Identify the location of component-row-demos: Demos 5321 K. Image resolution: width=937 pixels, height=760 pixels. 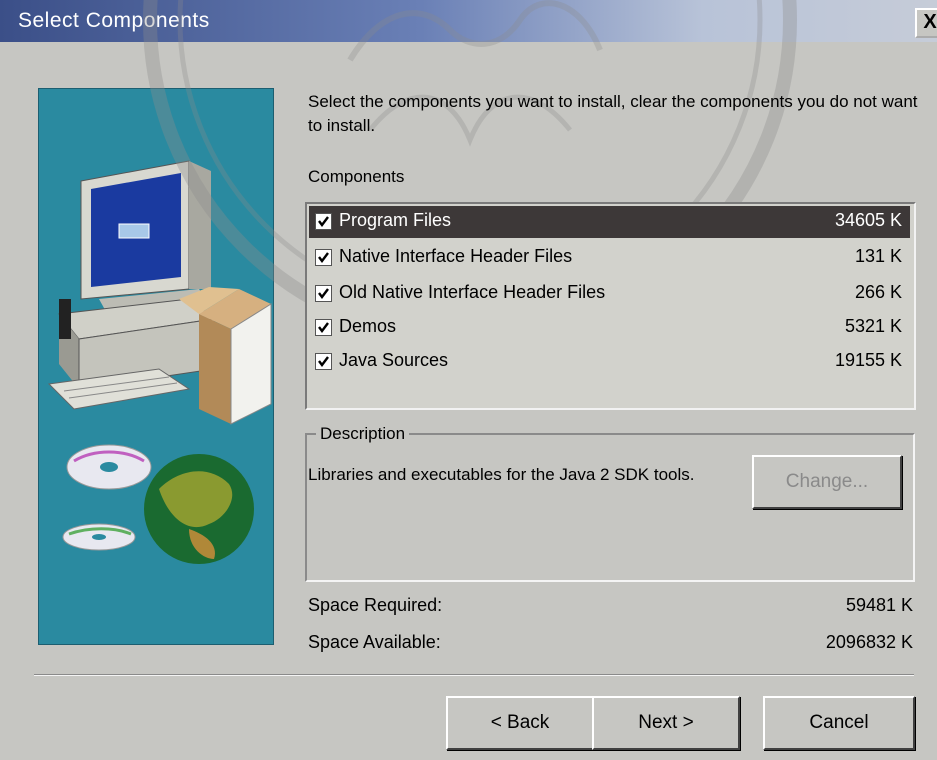
(609, 328).